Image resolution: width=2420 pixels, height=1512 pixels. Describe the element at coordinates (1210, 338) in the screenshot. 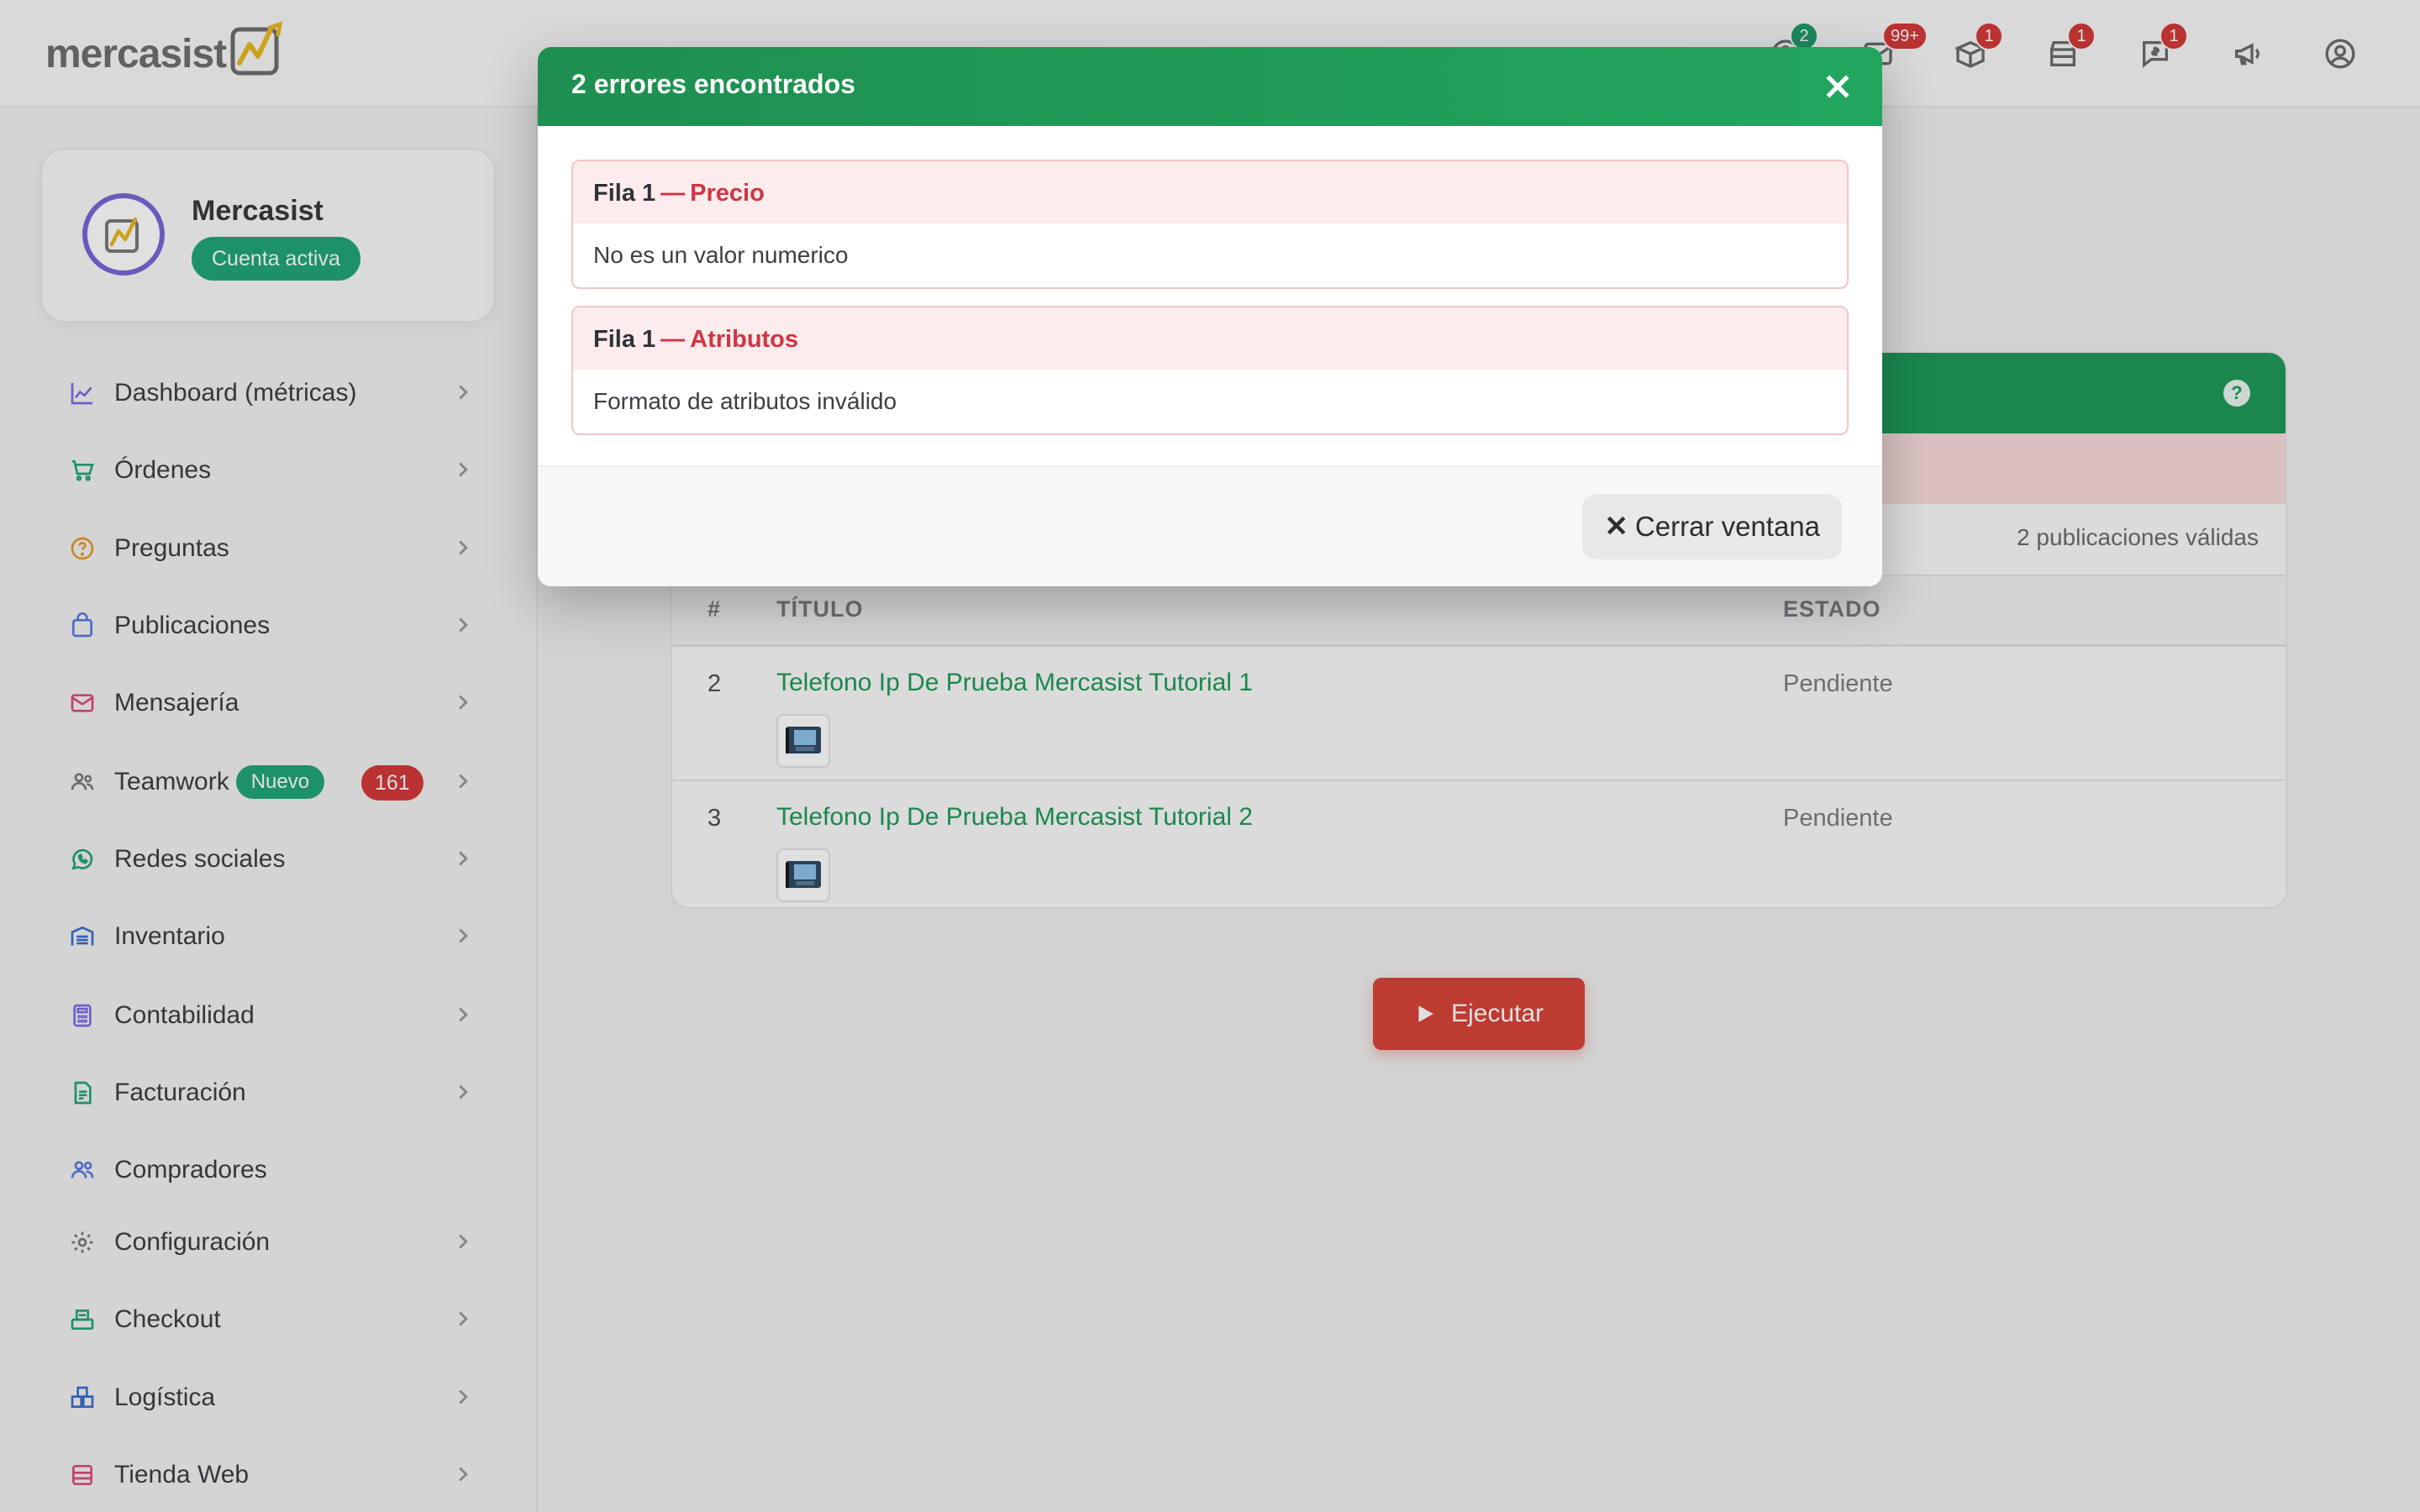

I see `error-item-header: Fila 1— Atributos` at that location.